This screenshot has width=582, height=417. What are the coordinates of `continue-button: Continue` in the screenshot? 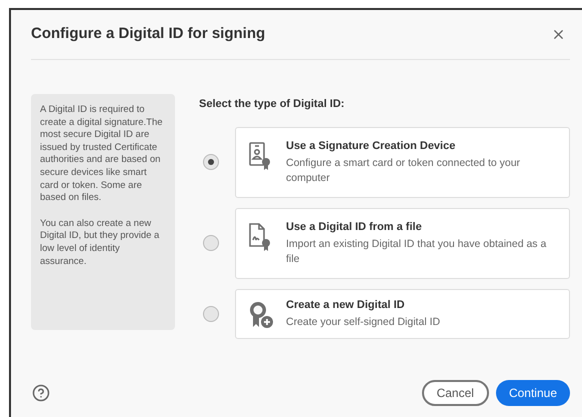 It's located at (533, 393).